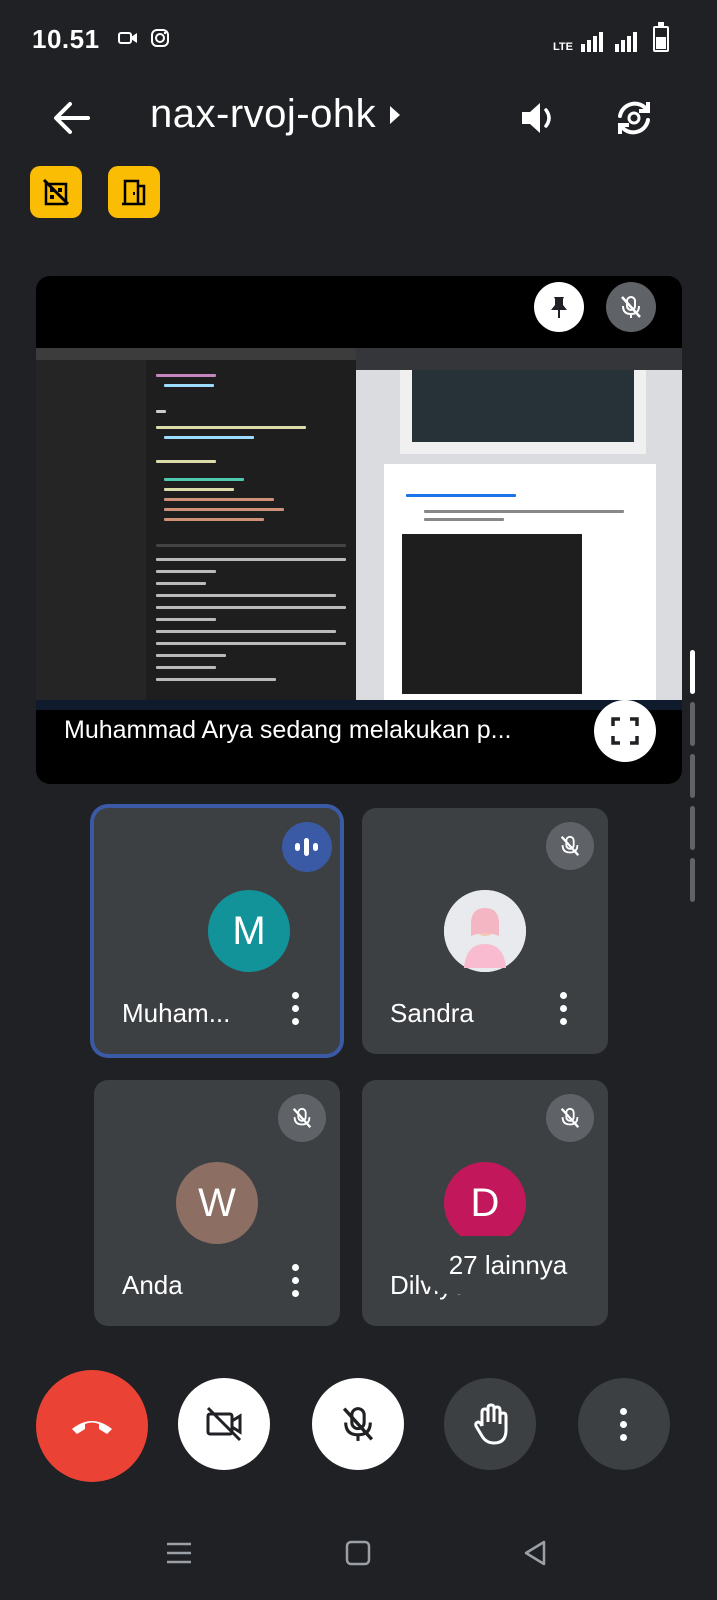  I want to click on pin-button, so click(559, 307).